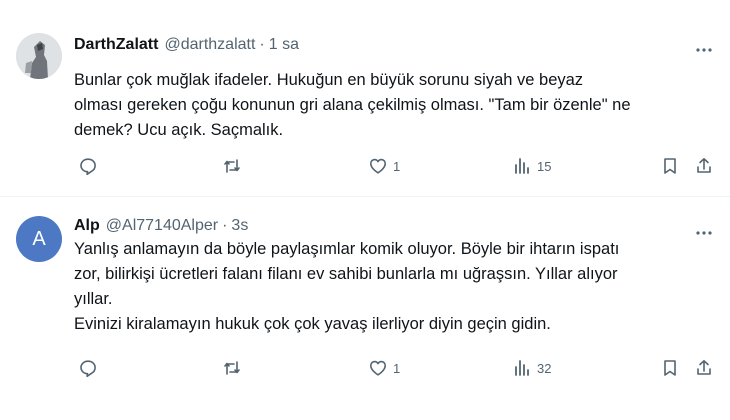  I want to click on action-bar: 1 15, so click(394, 168).